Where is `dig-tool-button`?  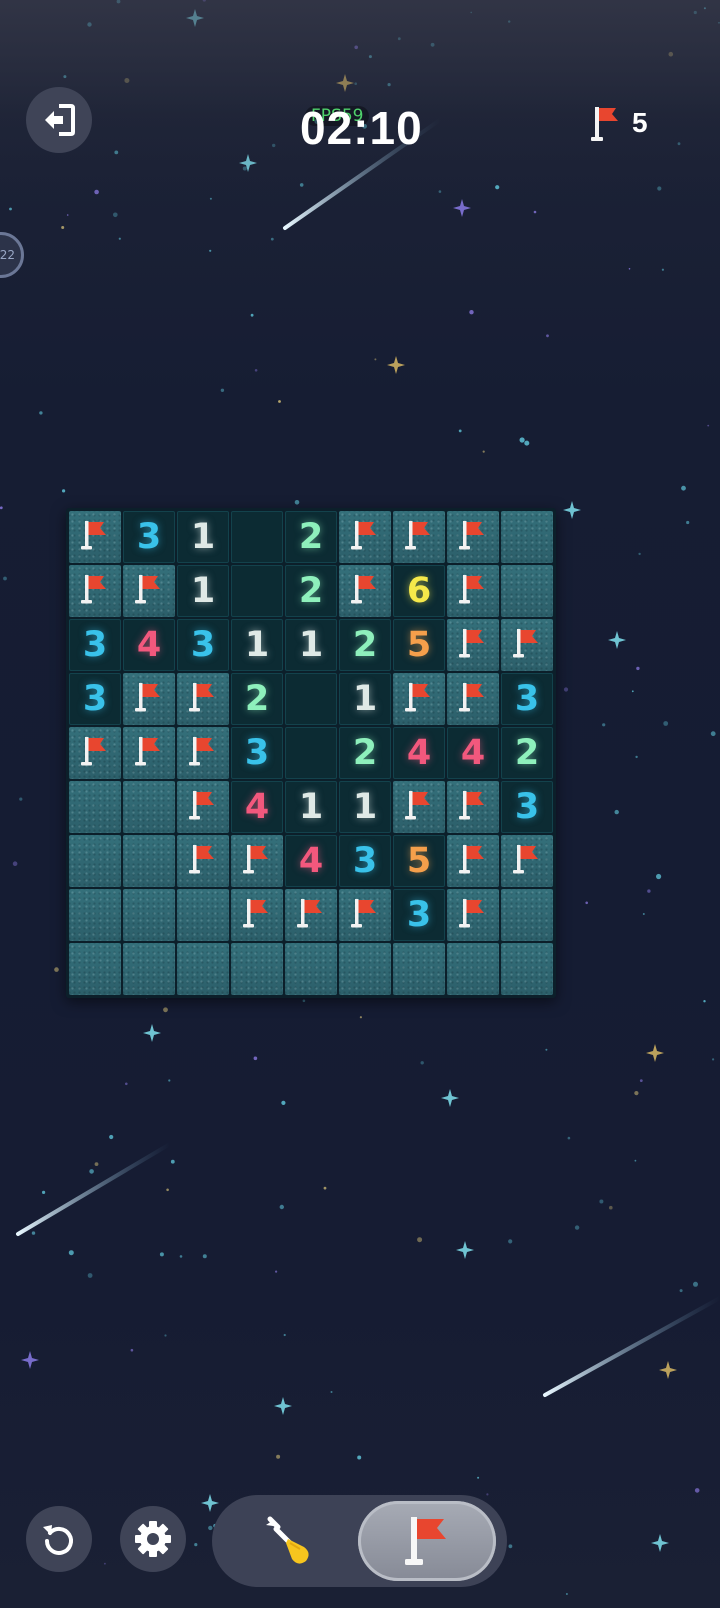 dig-tool-button is located at coordinates (290, 1543).